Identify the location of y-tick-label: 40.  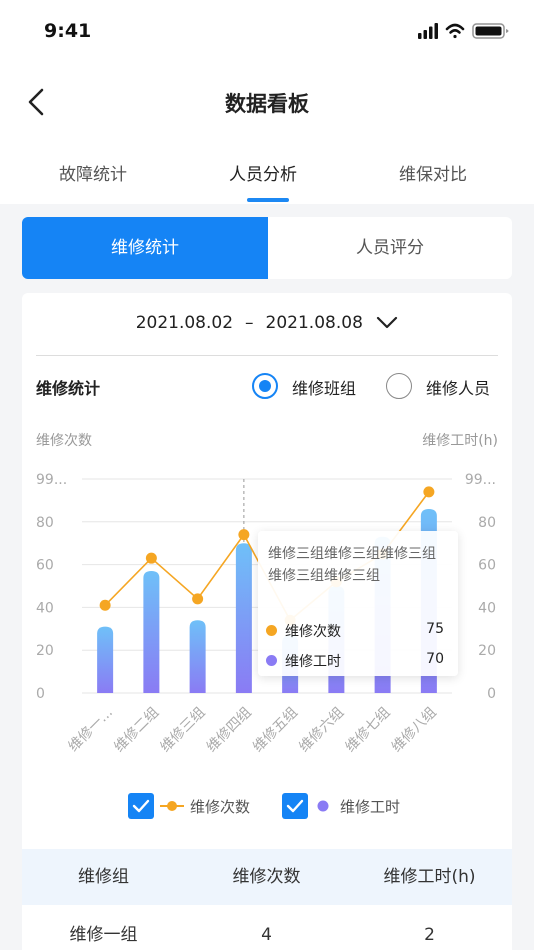
(45, 608).